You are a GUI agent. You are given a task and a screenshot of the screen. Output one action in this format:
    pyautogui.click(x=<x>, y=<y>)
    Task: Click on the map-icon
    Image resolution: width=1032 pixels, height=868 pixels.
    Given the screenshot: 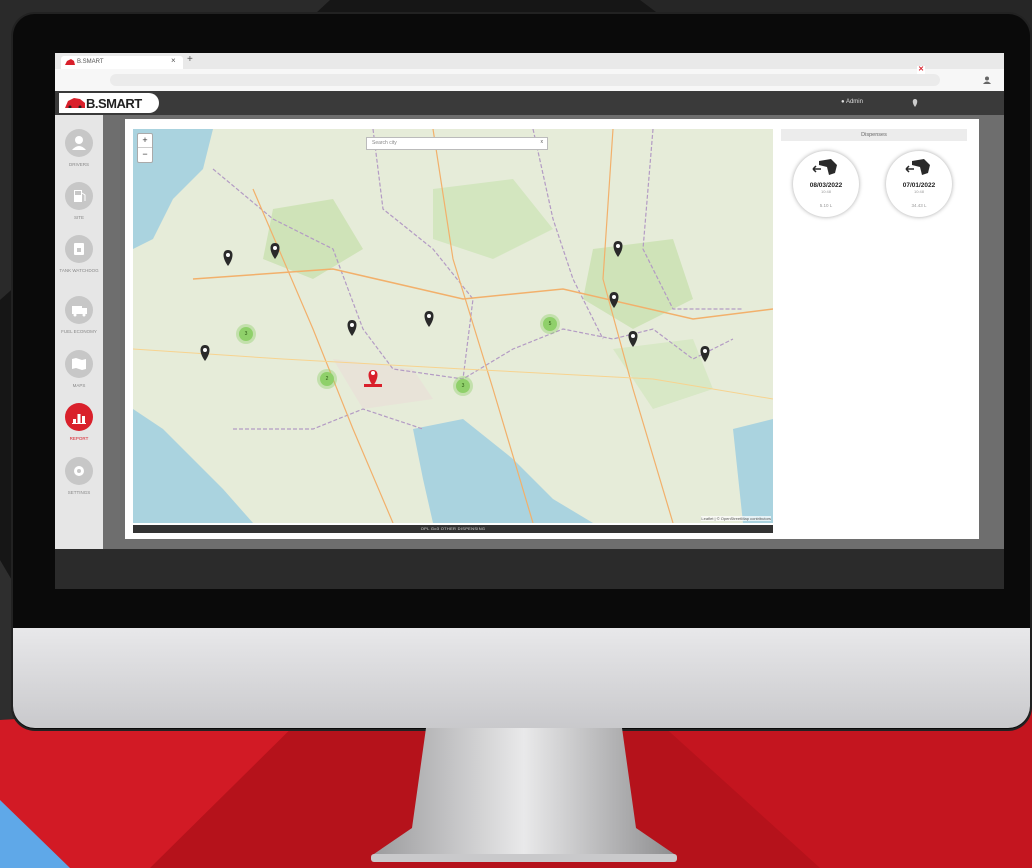 What is the action you would take?
    pyautogui.click(x=79, y=364)
    